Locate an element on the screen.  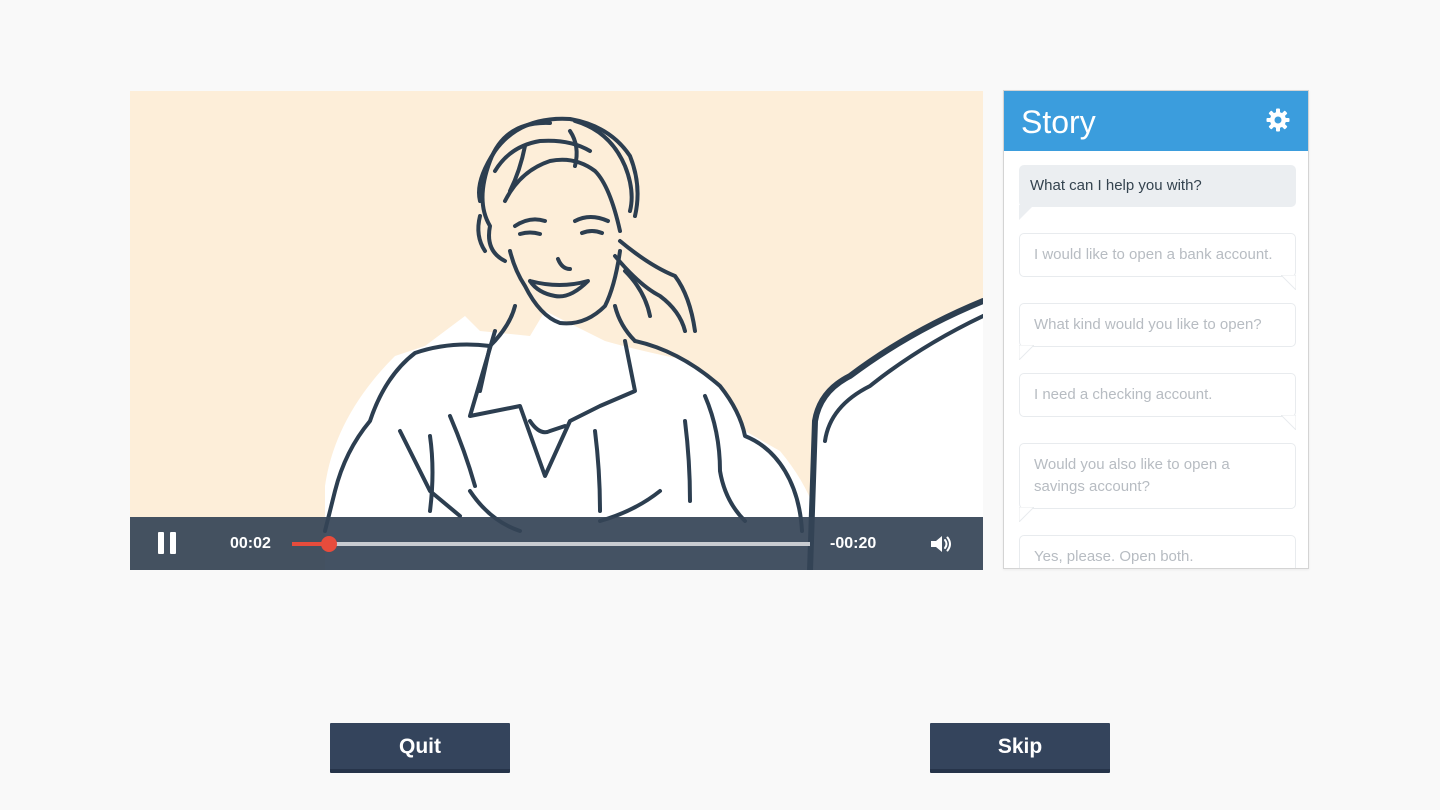
volume-button is located at coordinates (941, 544).